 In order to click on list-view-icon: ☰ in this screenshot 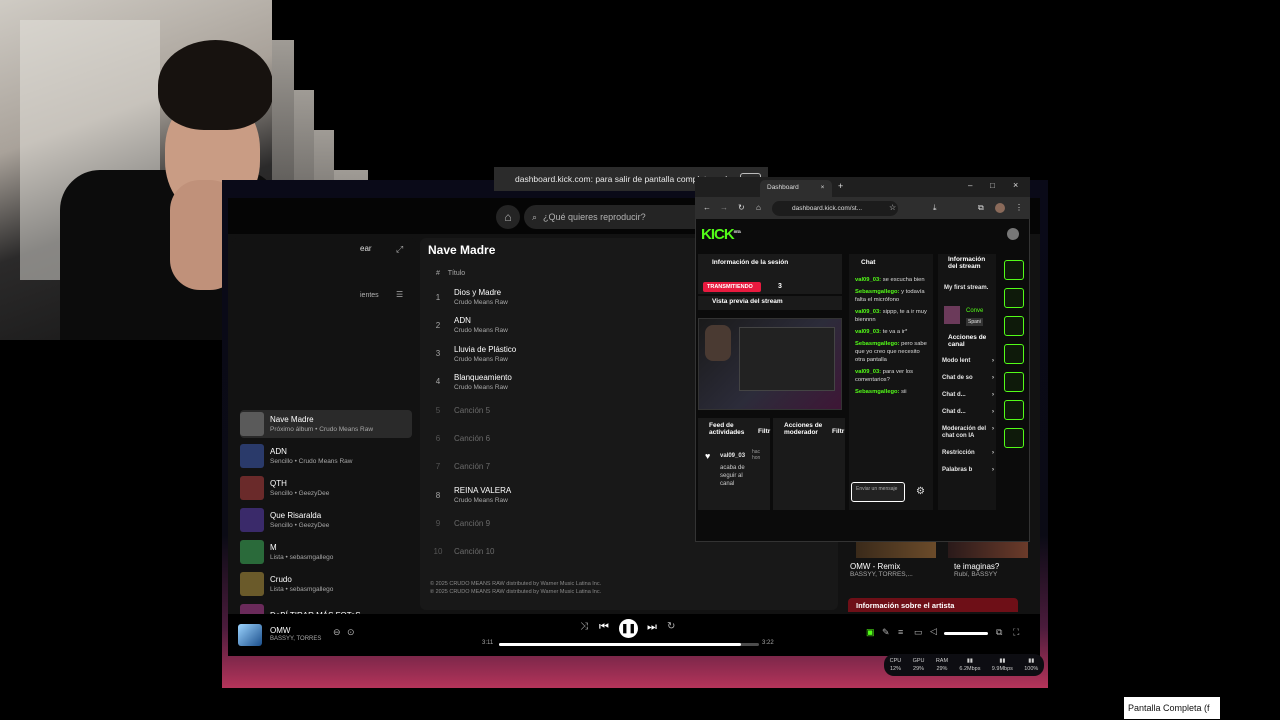, I will do `click(399, 294)`.